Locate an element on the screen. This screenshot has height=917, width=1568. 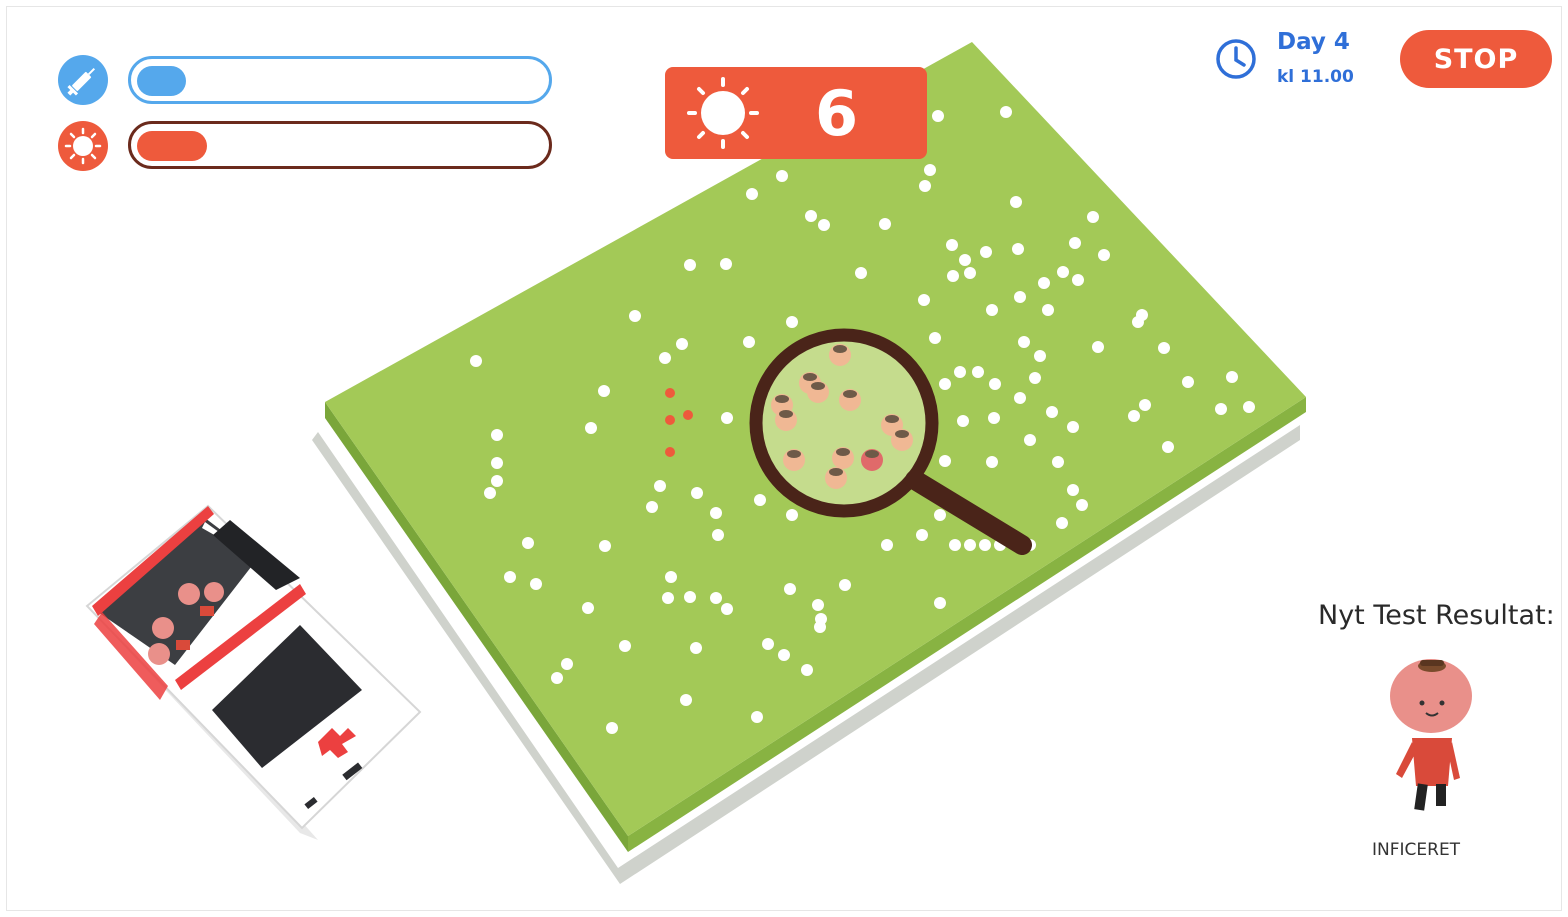
ambulance is located at coordinates (253, 672).